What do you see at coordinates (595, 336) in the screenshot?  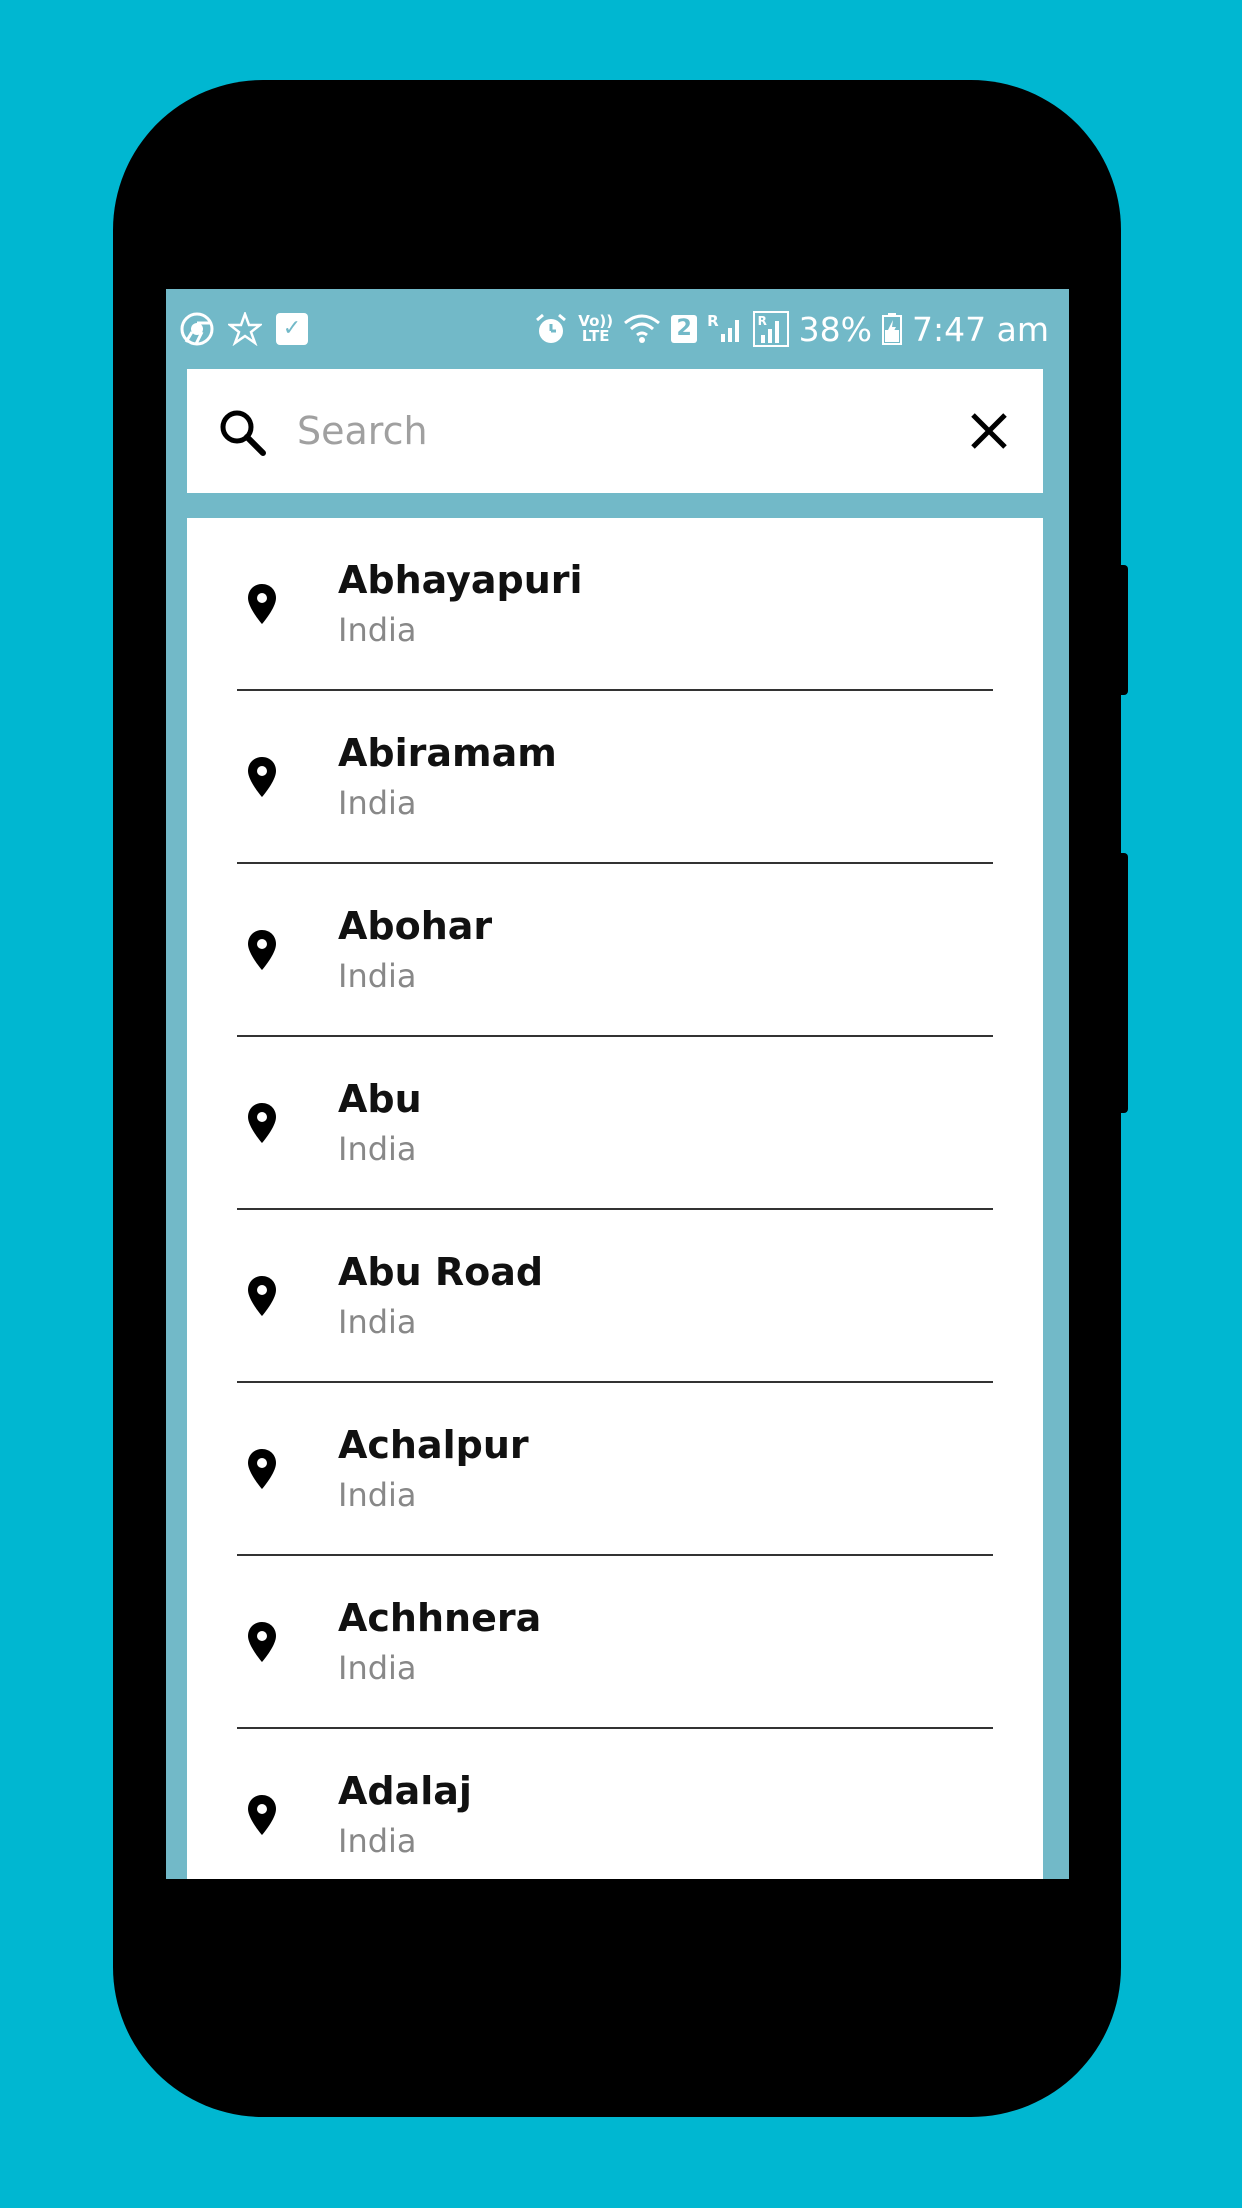 I see `volte-bottom-label: LTE` at bounding box center [595, 336].